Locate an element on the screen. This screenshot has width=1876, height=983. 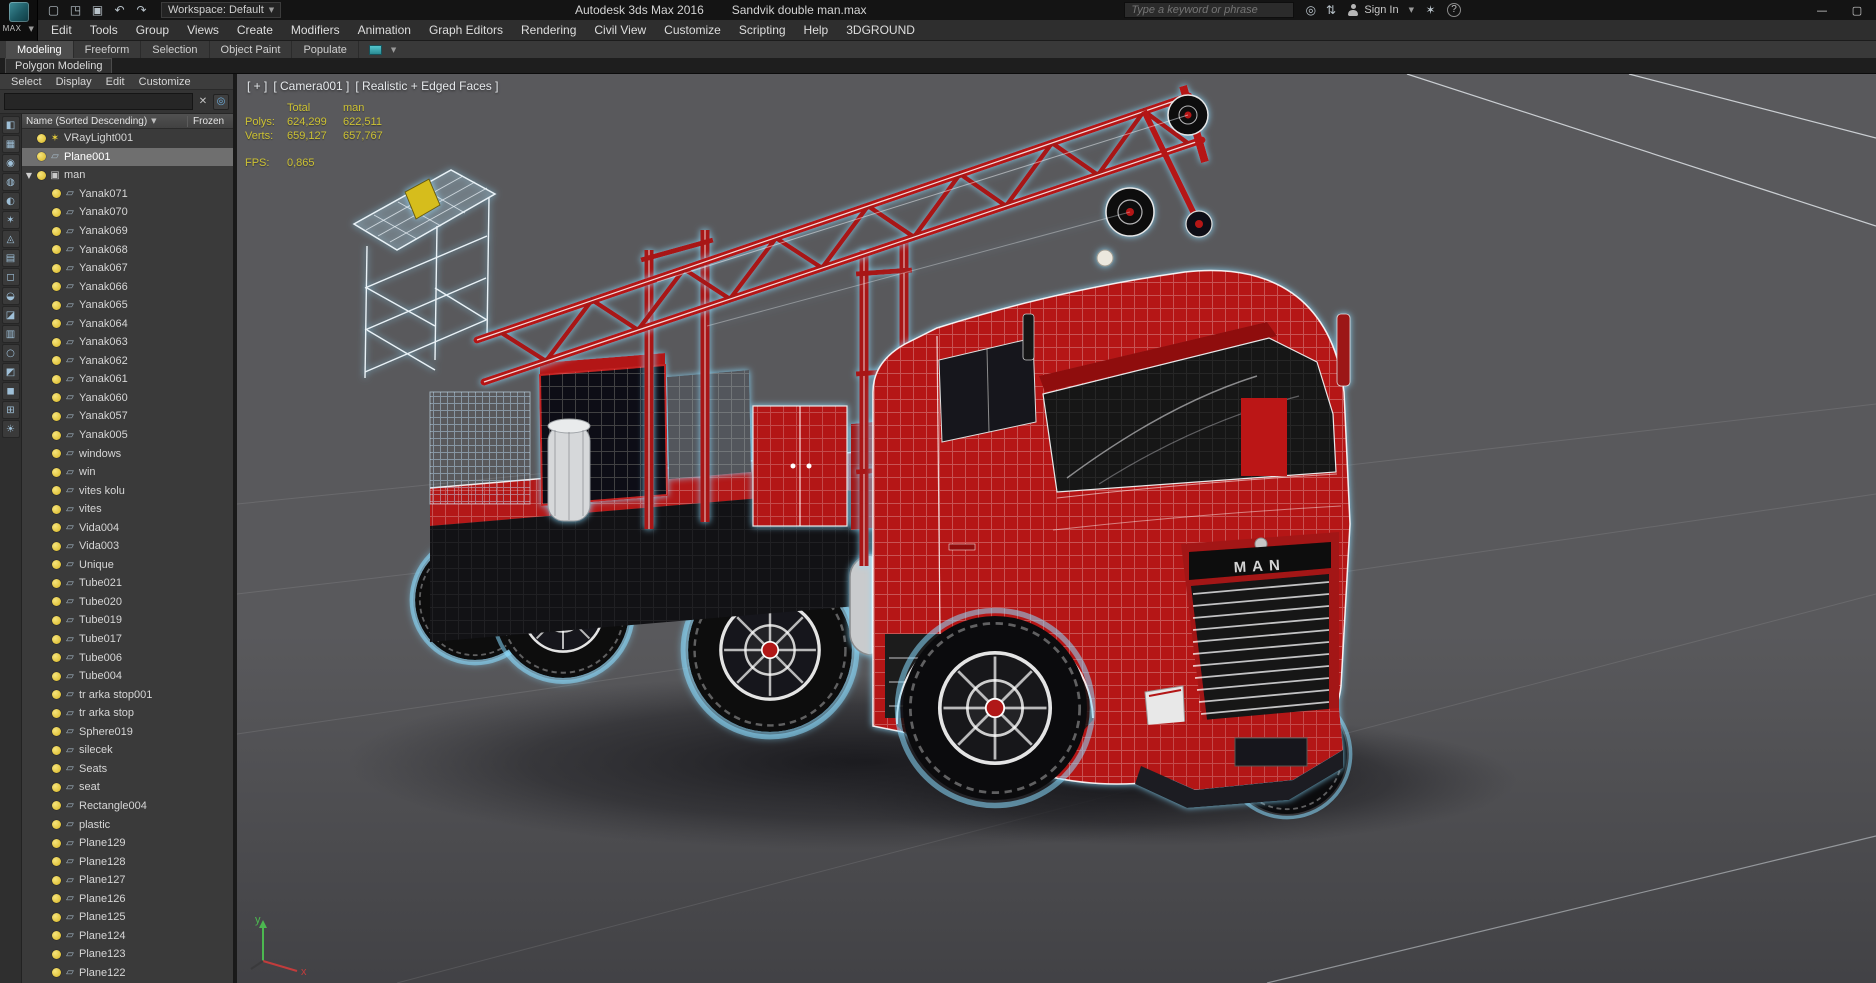
rear-platform-wireframe is located at coordinates (480, 448).